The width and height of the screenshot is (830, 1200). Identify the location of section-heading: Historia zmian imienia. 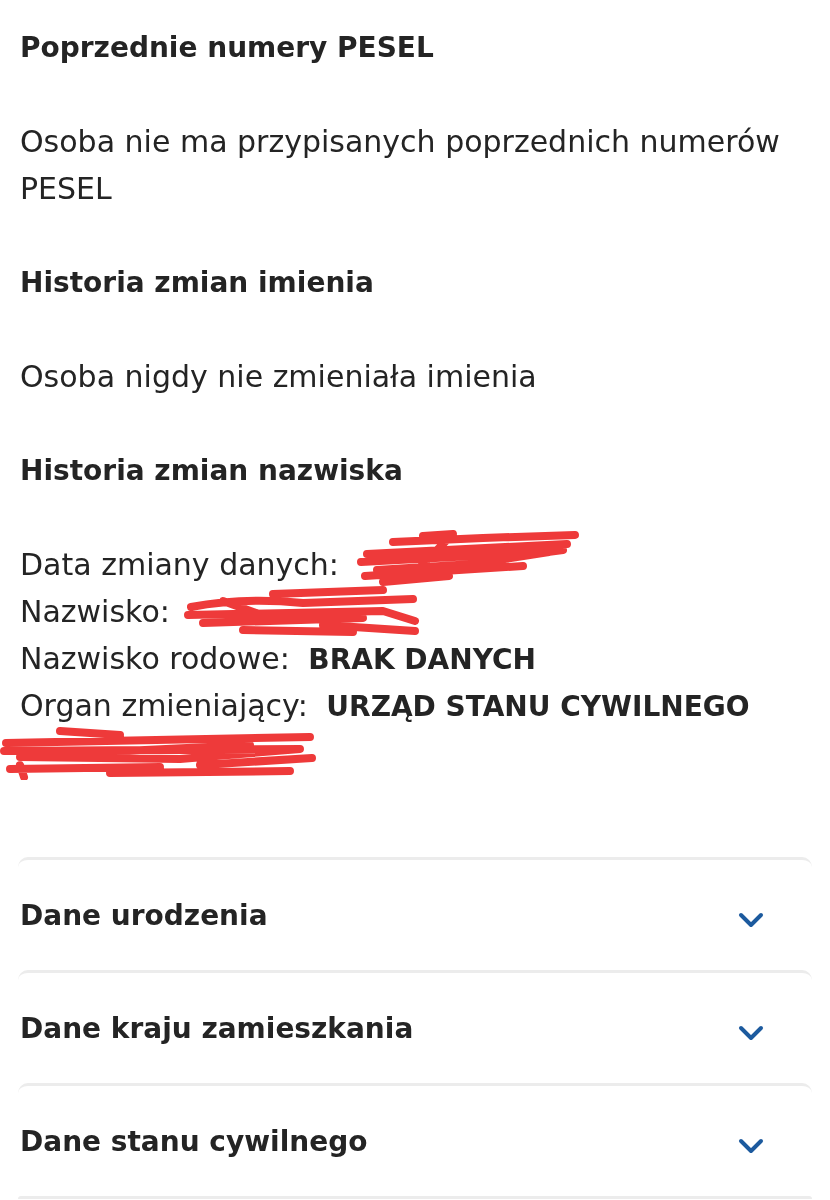
(197, 283).